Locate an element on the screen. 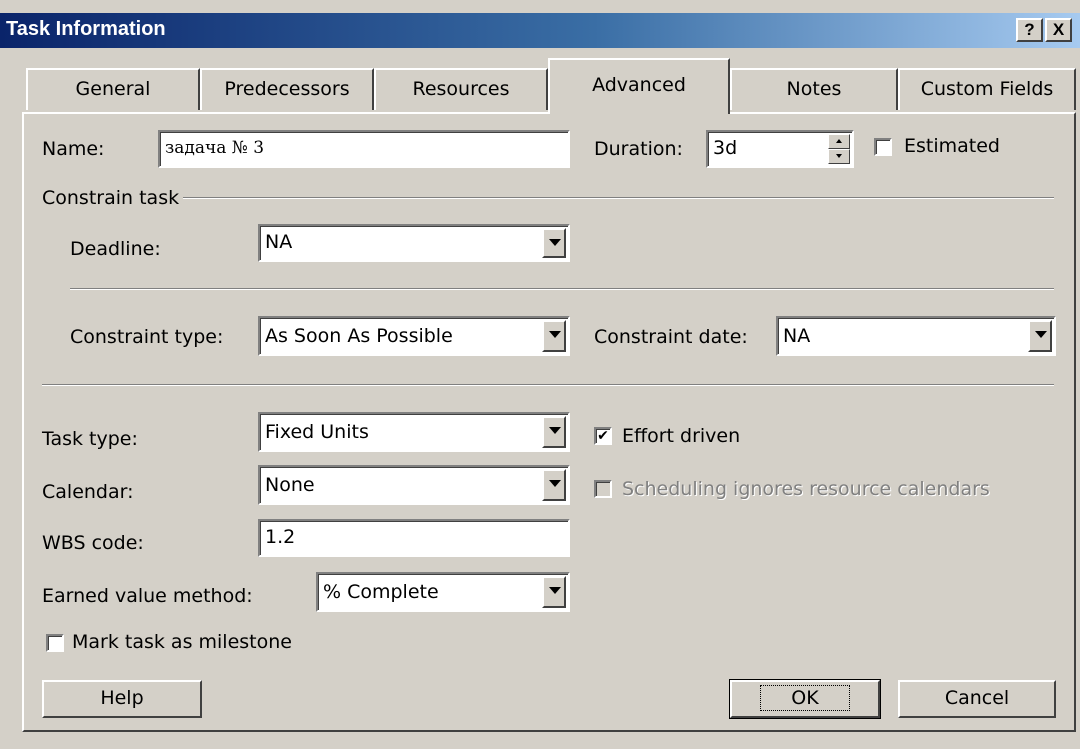 This screenshot has width=1080, height=749. help-button: Help is located at coordinates (122, 699).